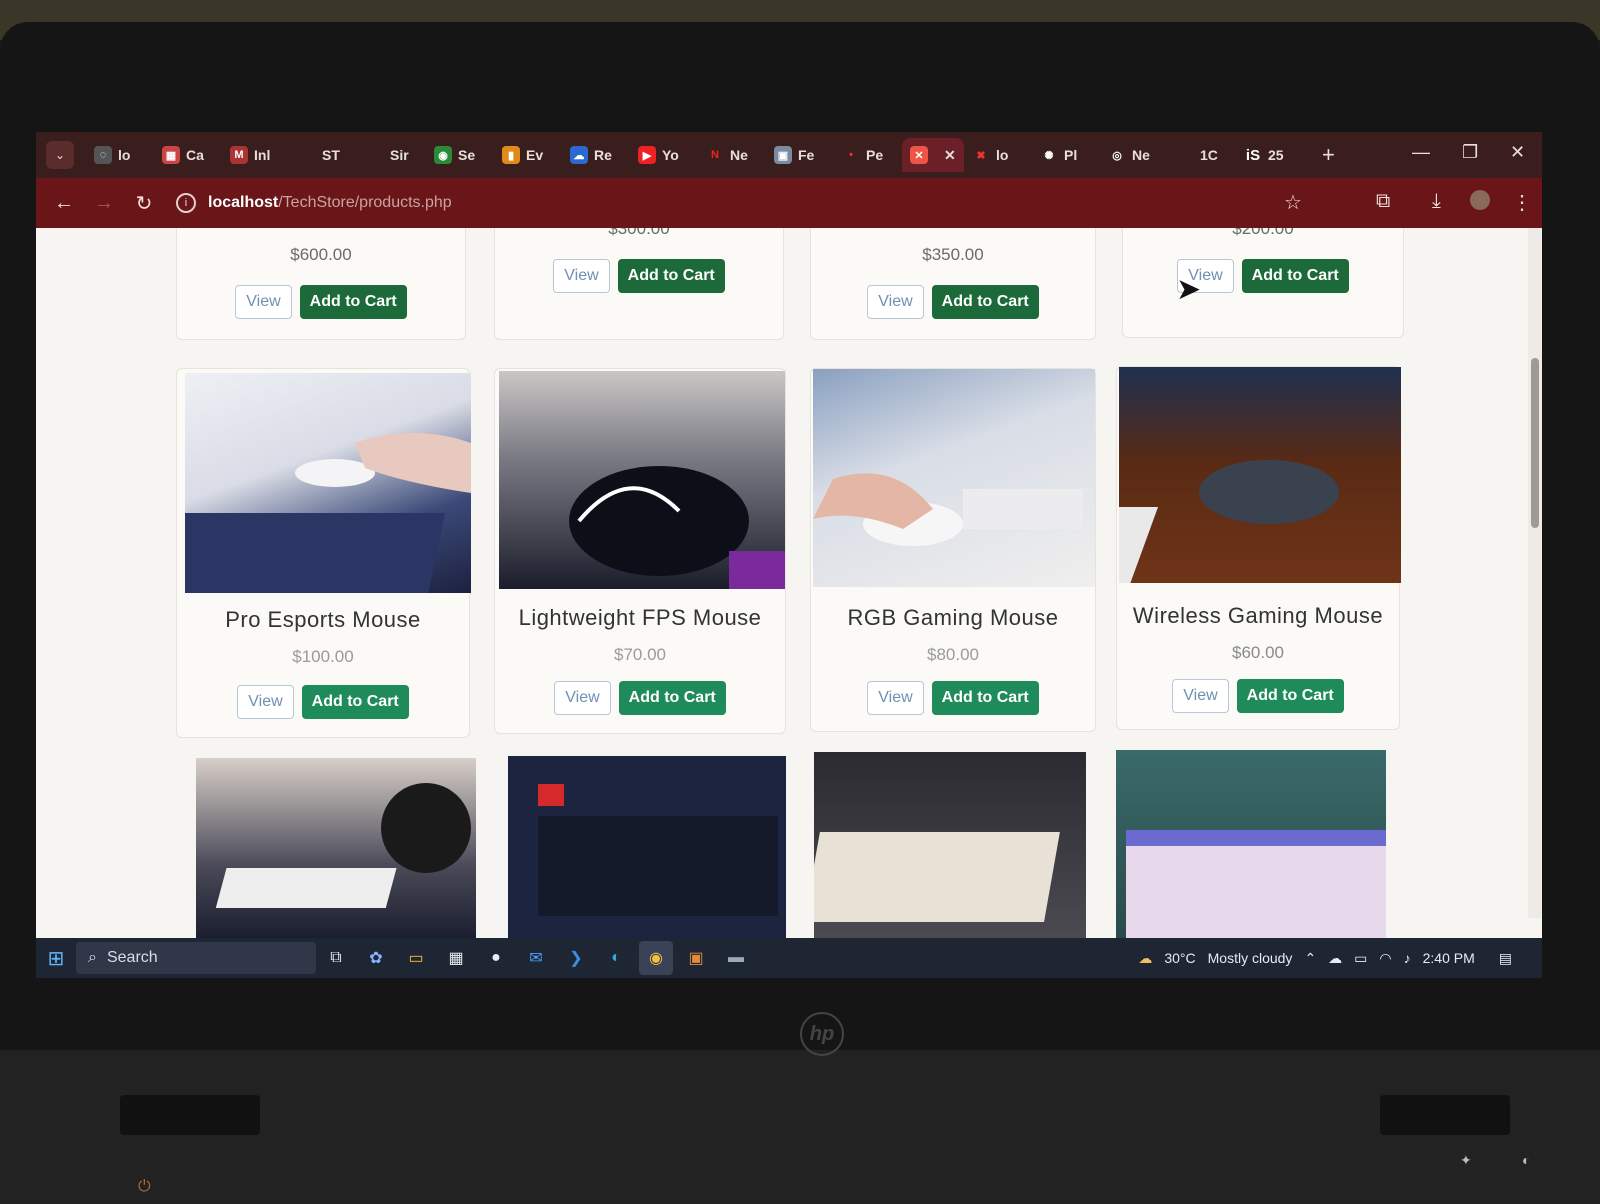  What do you see at coordinates (1179, 958) in the screenshot?
I see `weather-temp: 30°C` at bounding box center [1179, 958].